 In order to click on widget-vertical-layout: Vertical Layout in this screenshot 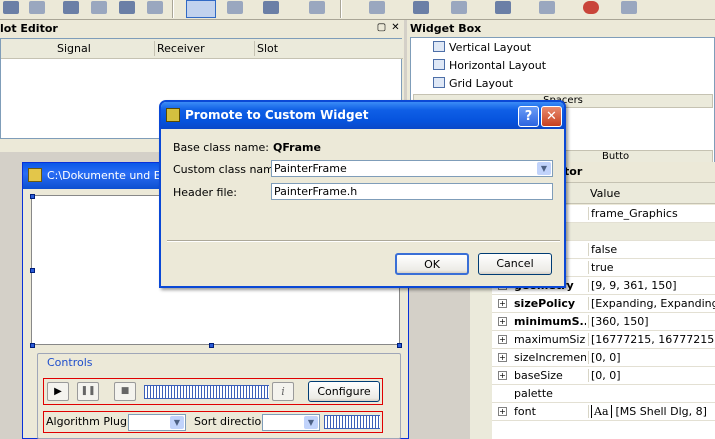, I will do `click(482, 48)`.